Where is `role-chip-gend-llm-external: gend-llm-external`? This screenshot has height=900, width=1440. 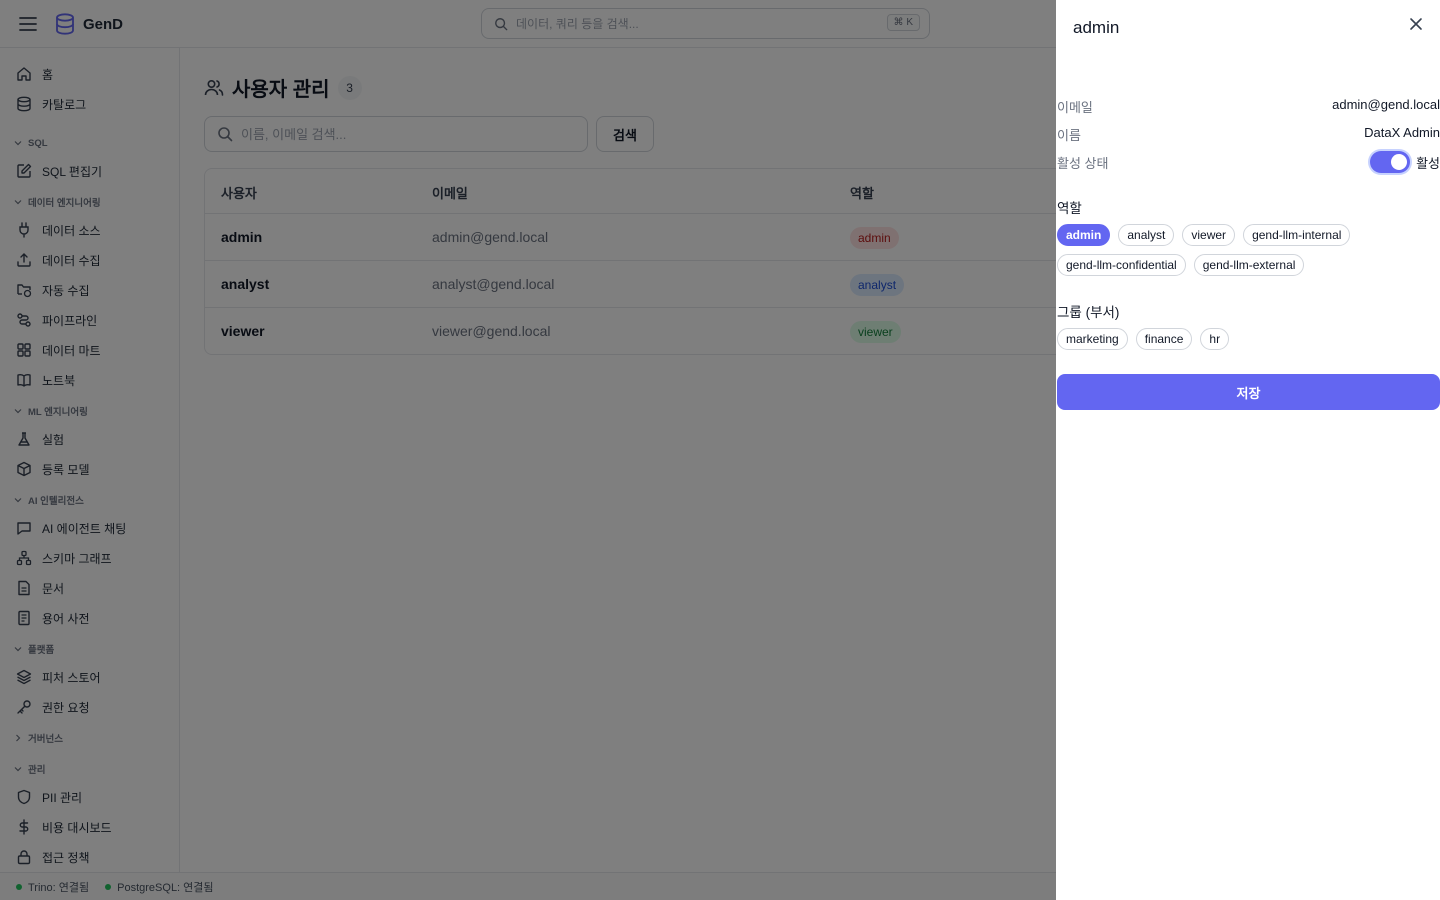
role-chip-gend-llm-external: gend-llm-external is located at coordinates (1249, 265).